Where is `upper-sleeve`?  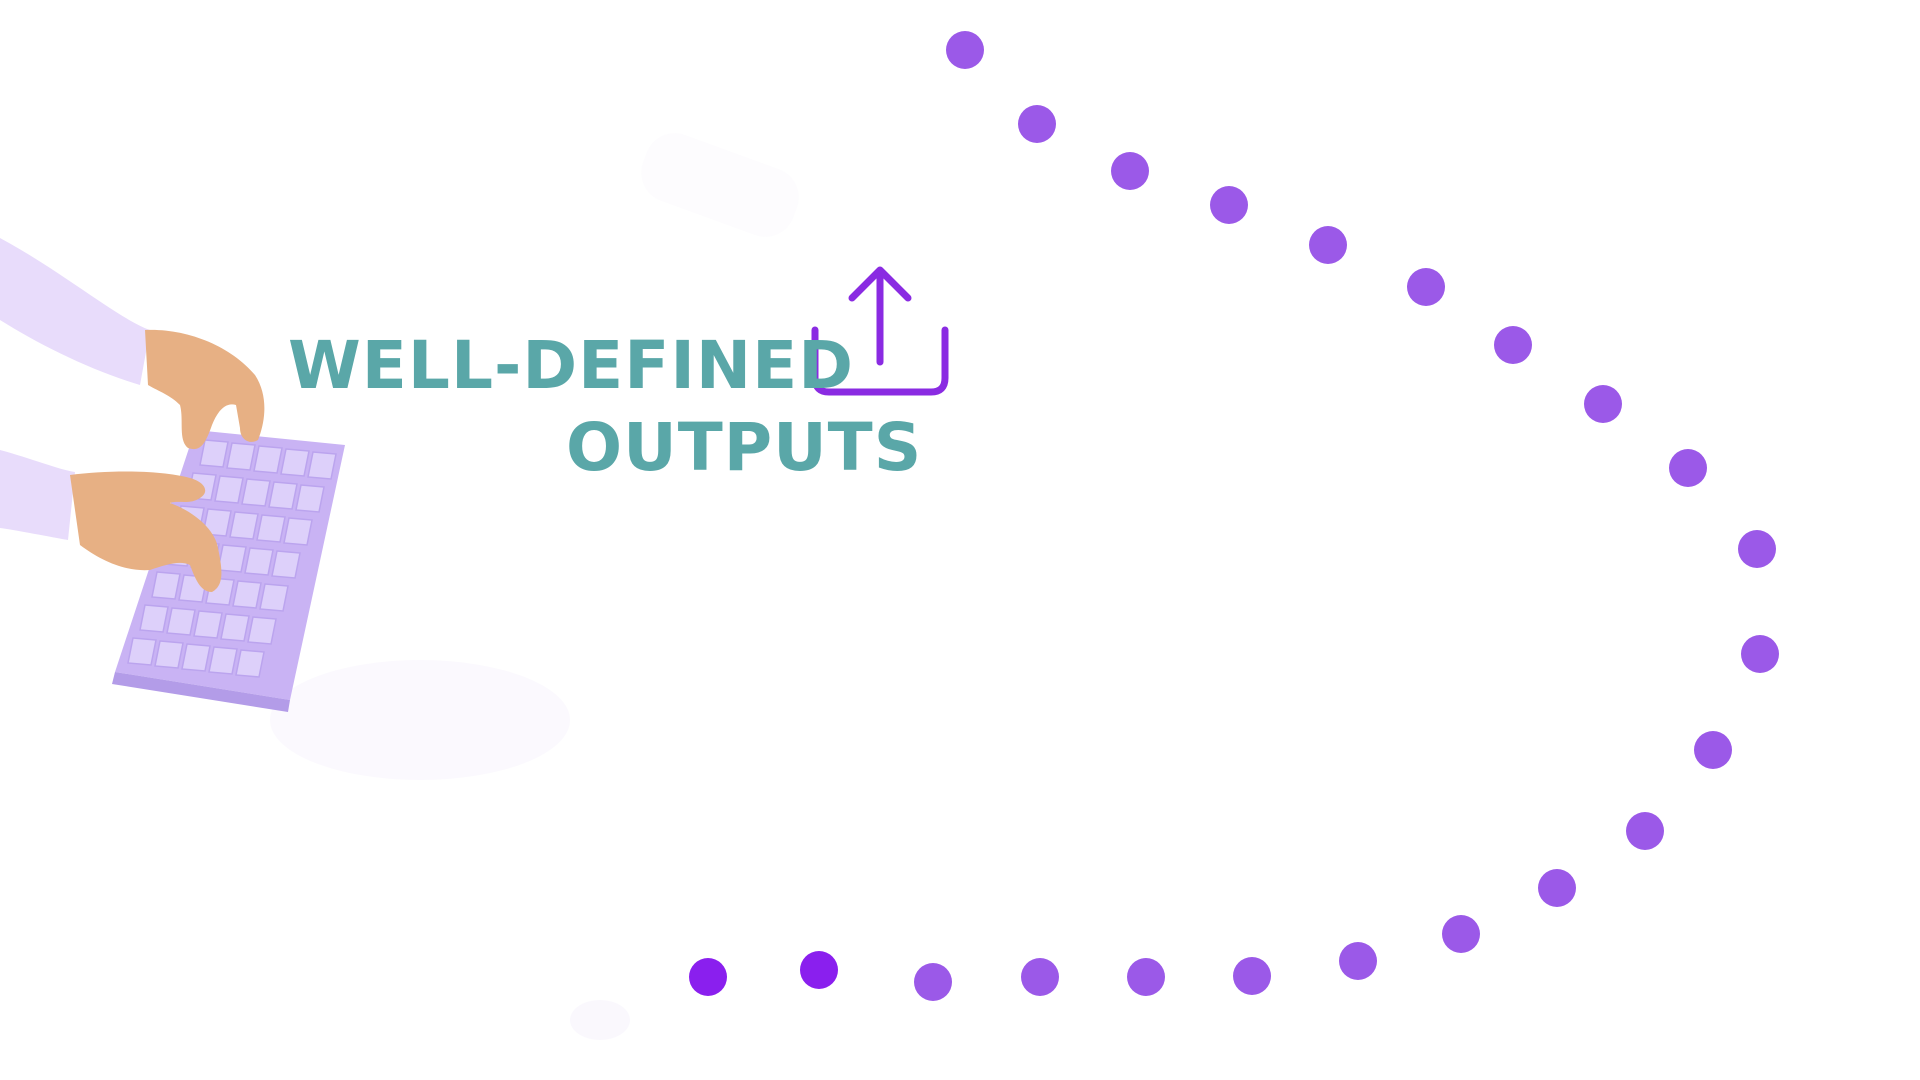
upper-sleeve is located at coordinates (75, 311).